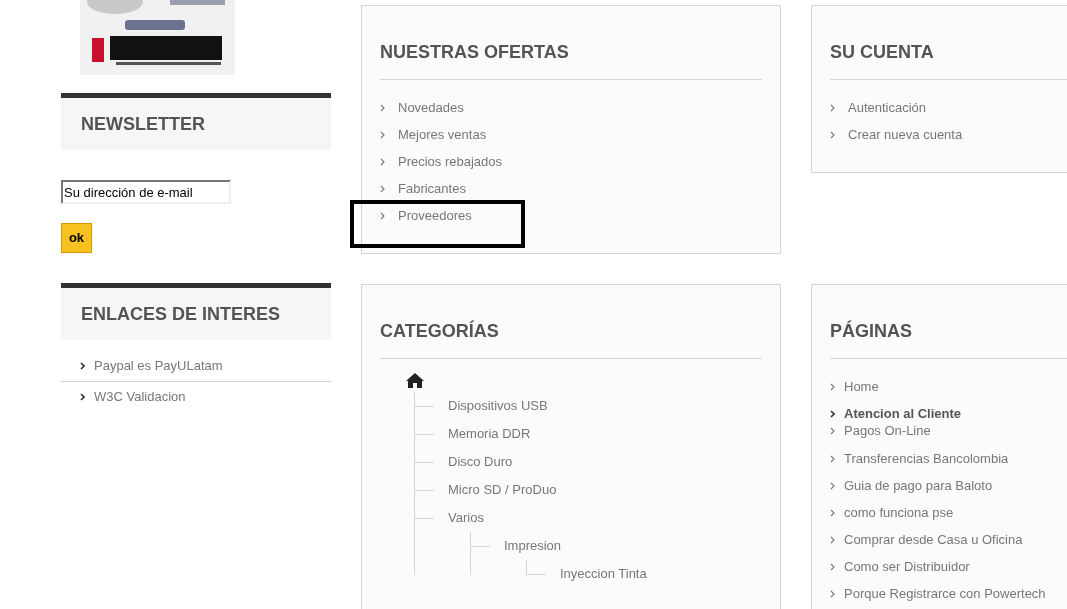 The height and width of the screenshot is (609, 1067). Describe the element at coordinates (571, 107) in the screenshot. I see `footer-link: Novedades` at that location.